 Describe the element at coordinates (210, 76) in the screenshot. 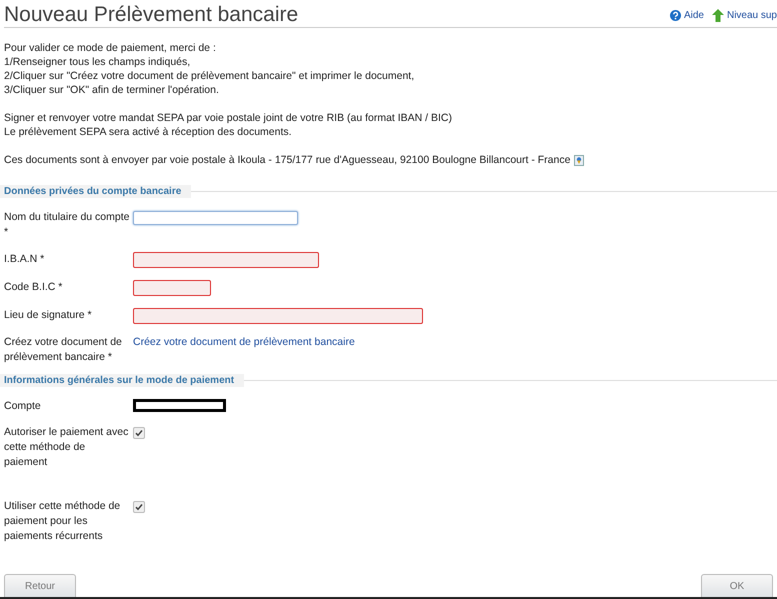

I see `instruction-text: 2/Cliquer sur "Créez votre document de prélèvement bancaire" et imprimer le document,` at that location.